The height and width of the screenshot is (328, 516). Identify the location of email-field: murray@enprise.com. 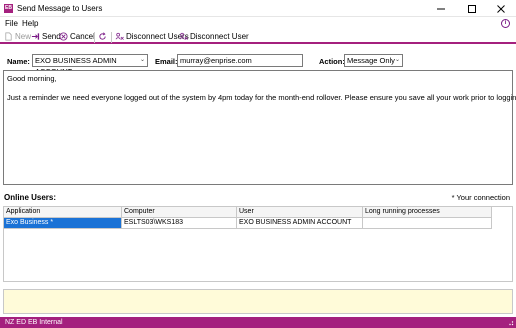
(240, 60).